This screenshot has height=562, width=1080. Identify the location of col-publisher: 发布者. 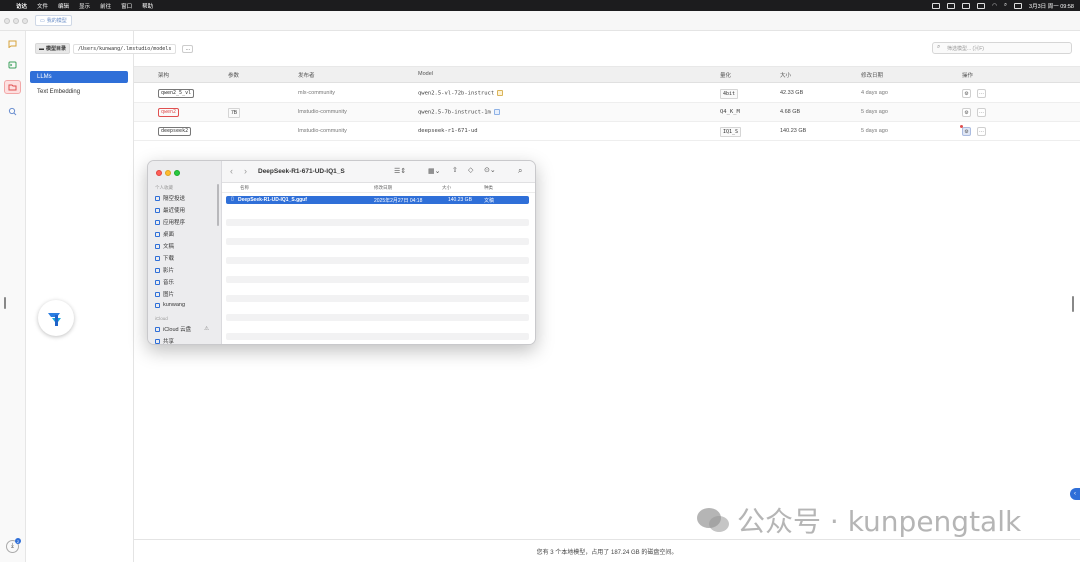
(306, 75).